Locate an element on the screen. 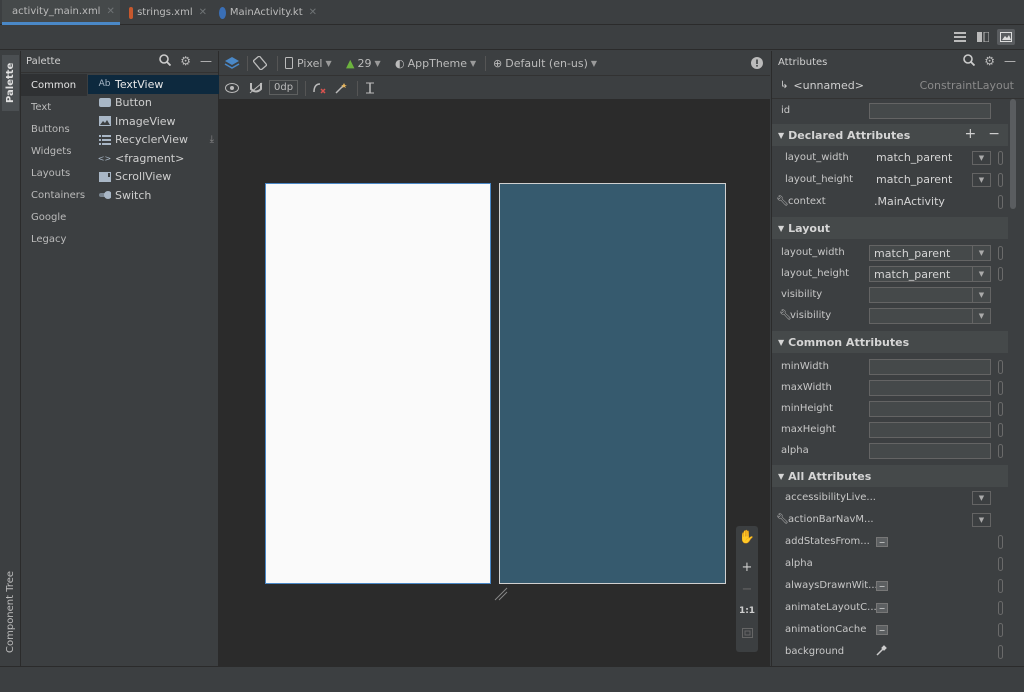 The width and height of the screenshot is (1024, 692). layout-height-combo: match_parent ▼ is located at coordinates (930, 274).